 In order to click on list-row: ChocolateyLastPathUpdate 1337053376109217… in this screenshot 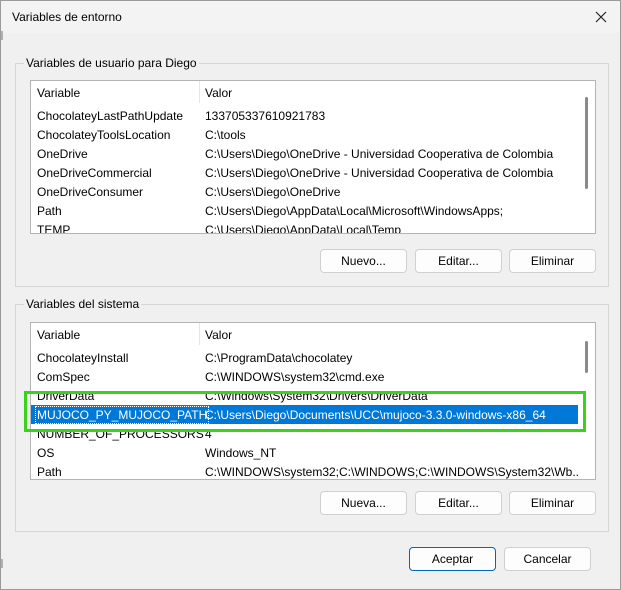, I will do `click(304, 115)`.